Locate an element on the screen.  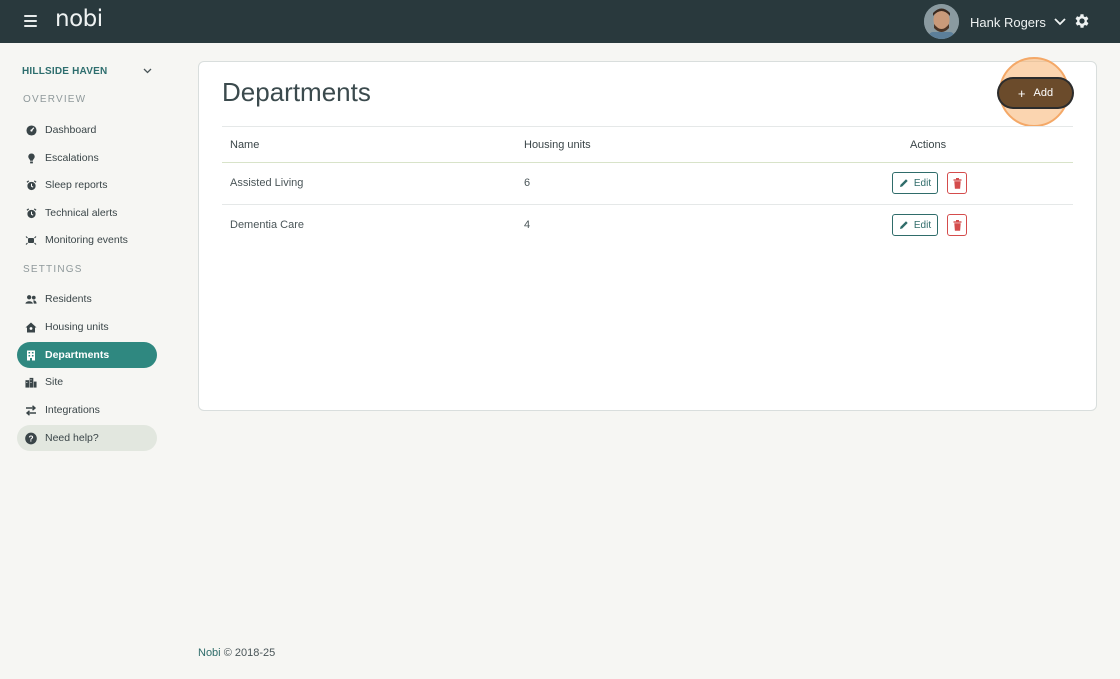
sidebar-item-label: Departments is located at coordinates (77, 355).